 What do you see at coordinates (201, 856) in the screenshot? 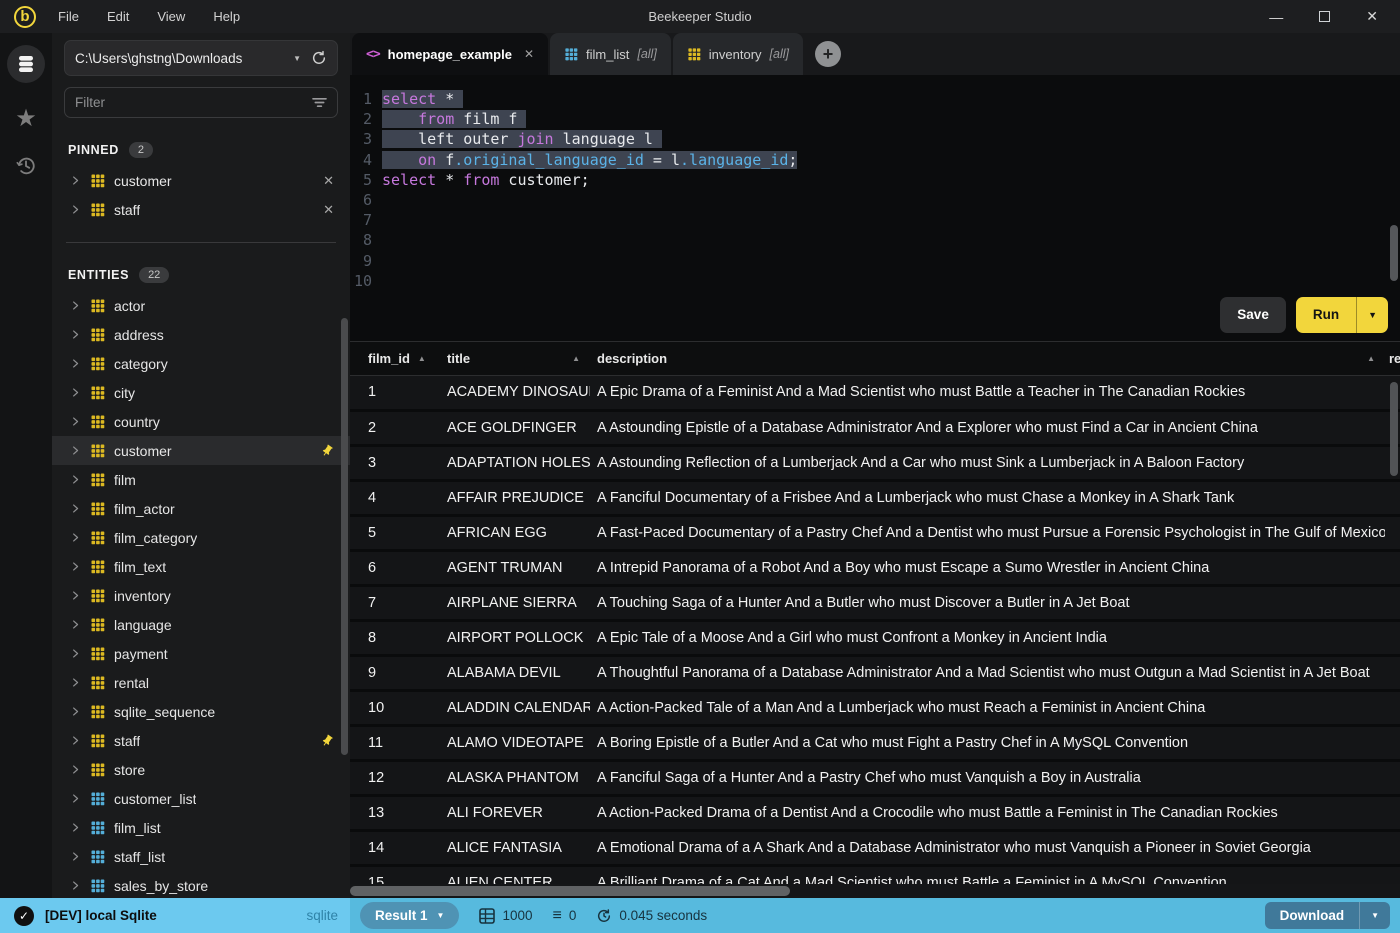
I see `entity-item-staff_list: staff_list` at bounding box center [201, 856].